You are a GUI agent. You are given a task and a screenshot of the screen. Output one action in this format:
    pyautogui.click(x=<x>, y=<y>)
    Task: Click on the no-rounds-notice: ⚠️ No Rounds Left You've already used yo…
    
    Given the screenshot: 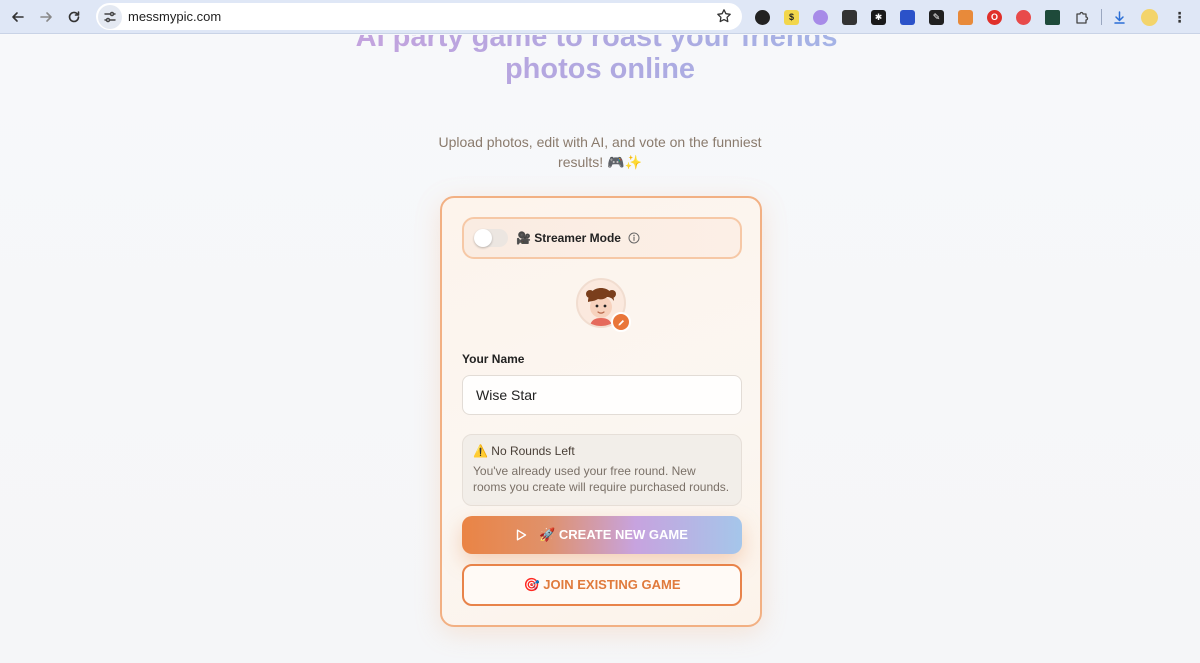 What is the action you would take?
    pyautogui.click(x=602, y=470)
    